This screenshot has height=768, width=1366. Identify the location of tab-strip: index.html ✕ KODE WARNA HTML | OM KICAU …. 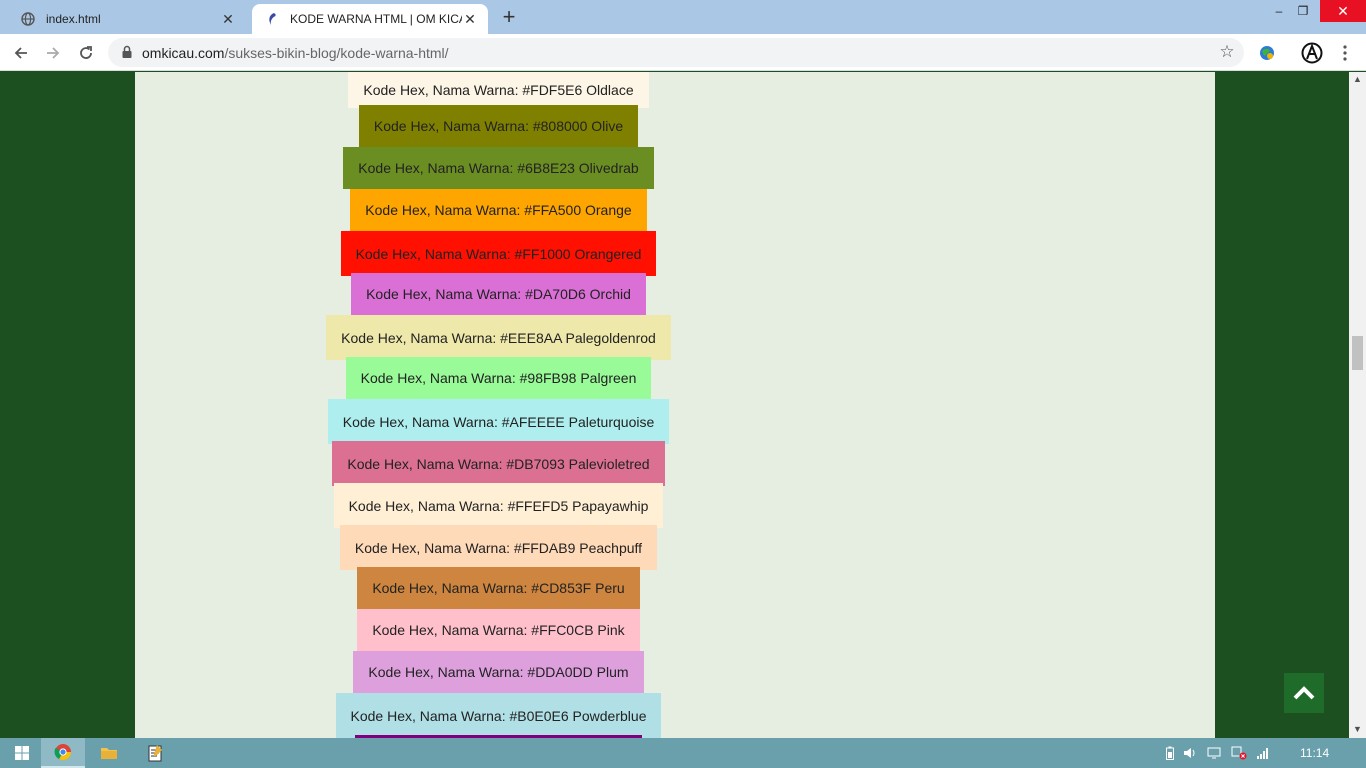
(683, 17).